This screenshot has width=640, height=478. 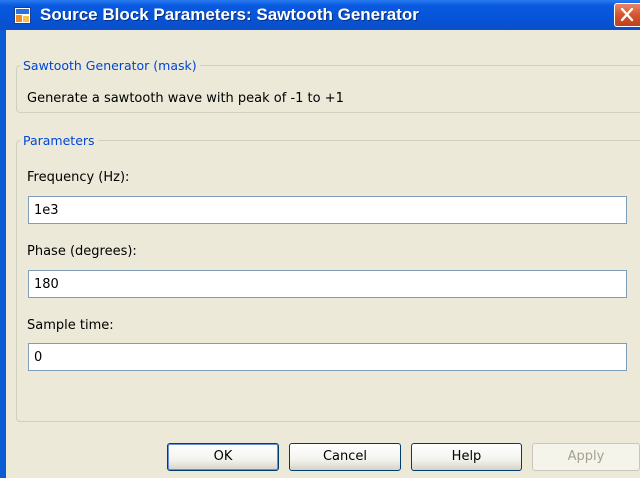 I want to click on cancel-button: Cancel, so click(x=345, y=457).